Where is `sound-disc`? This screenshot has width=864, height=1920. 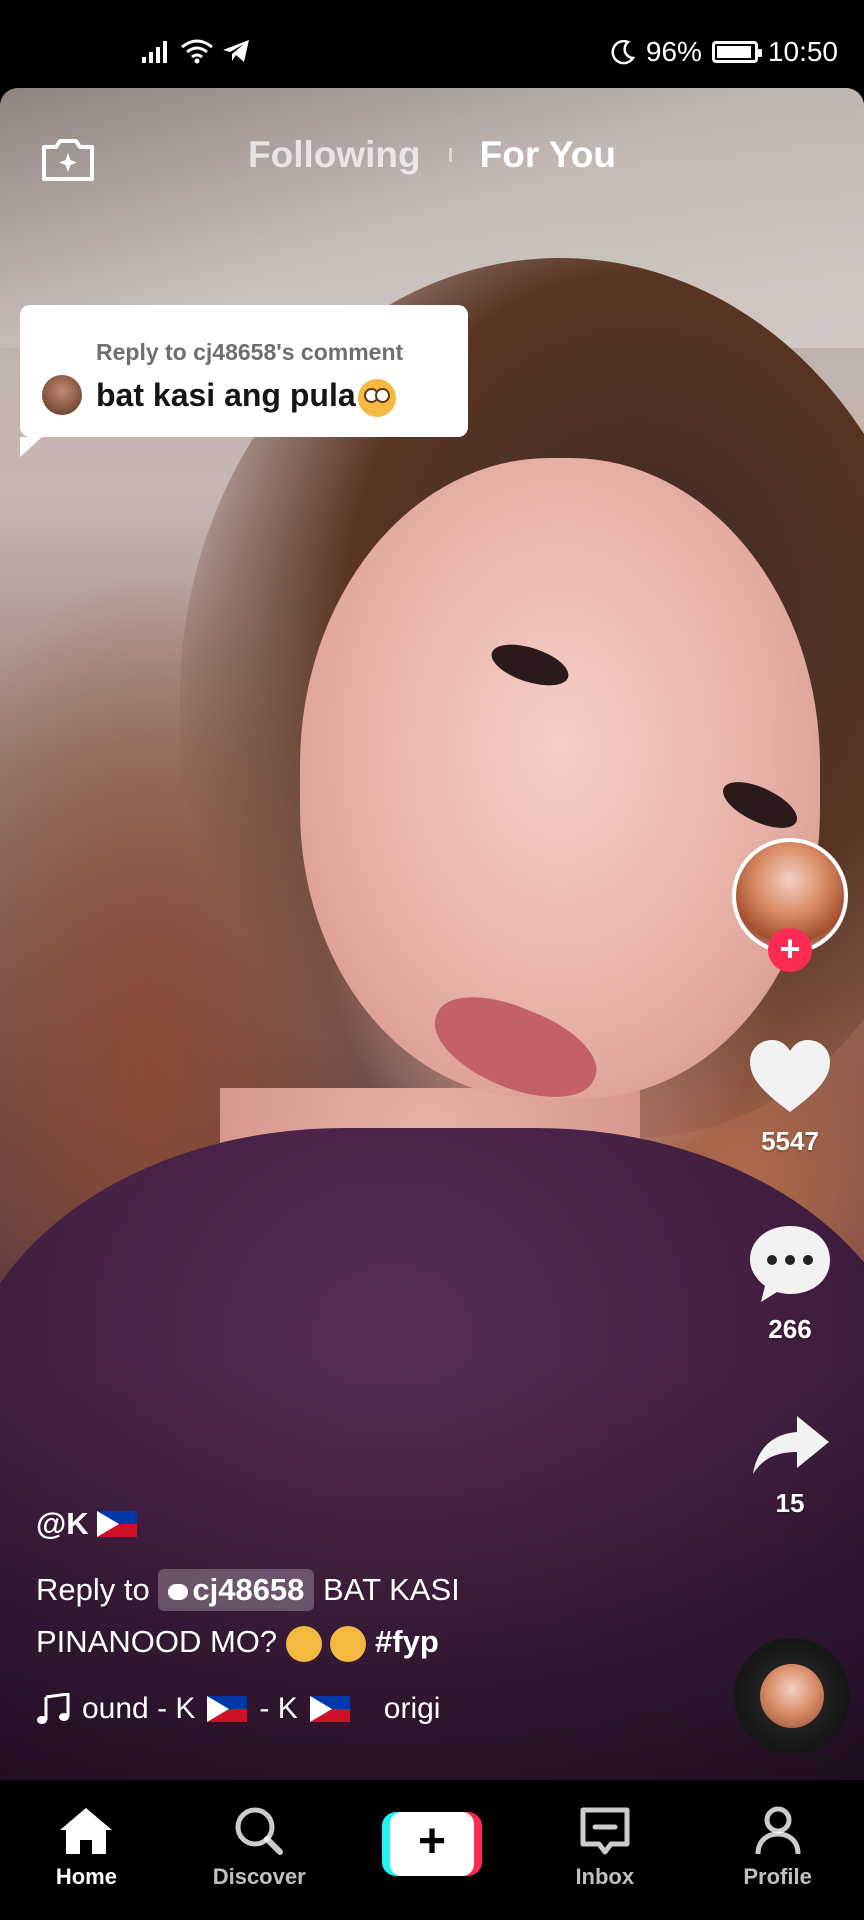 sound-disc is located at coordinates (792, 1696).